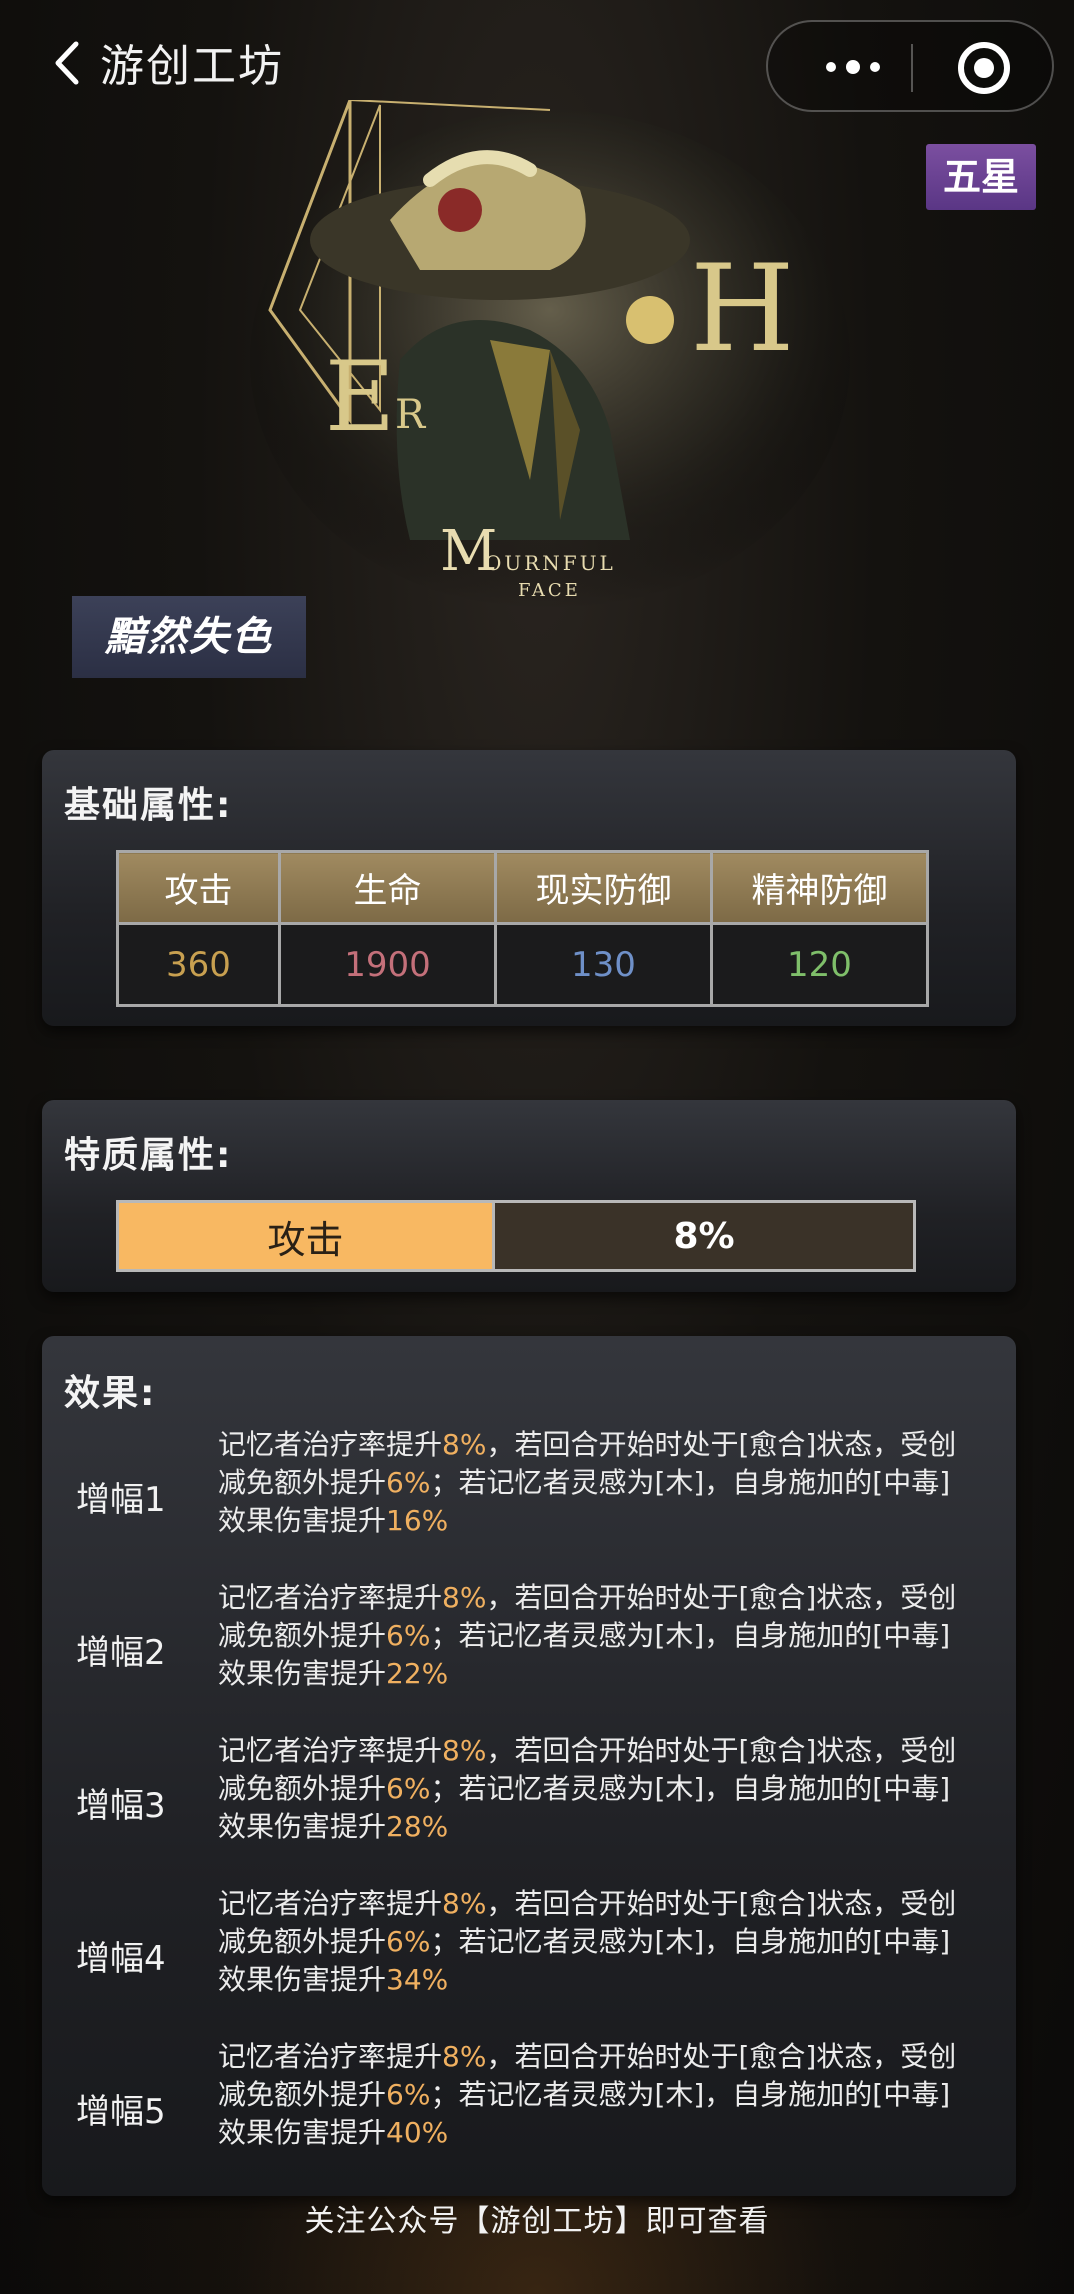  Describe the element at coordinates (360, 397) in the screenshot. I see `art-letter-e: E` at that location.